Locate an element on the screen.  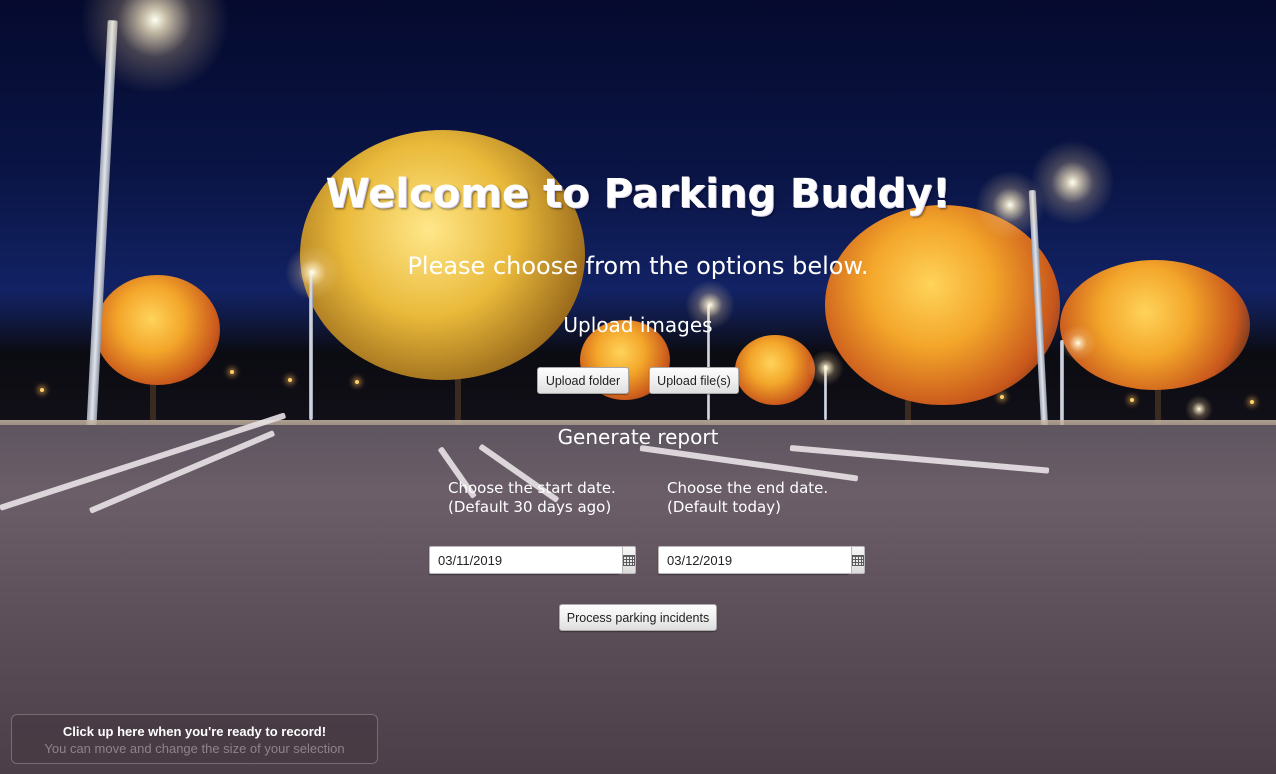
end-date-label-line1: Choose the end date. is located at coordinates (748, 488).